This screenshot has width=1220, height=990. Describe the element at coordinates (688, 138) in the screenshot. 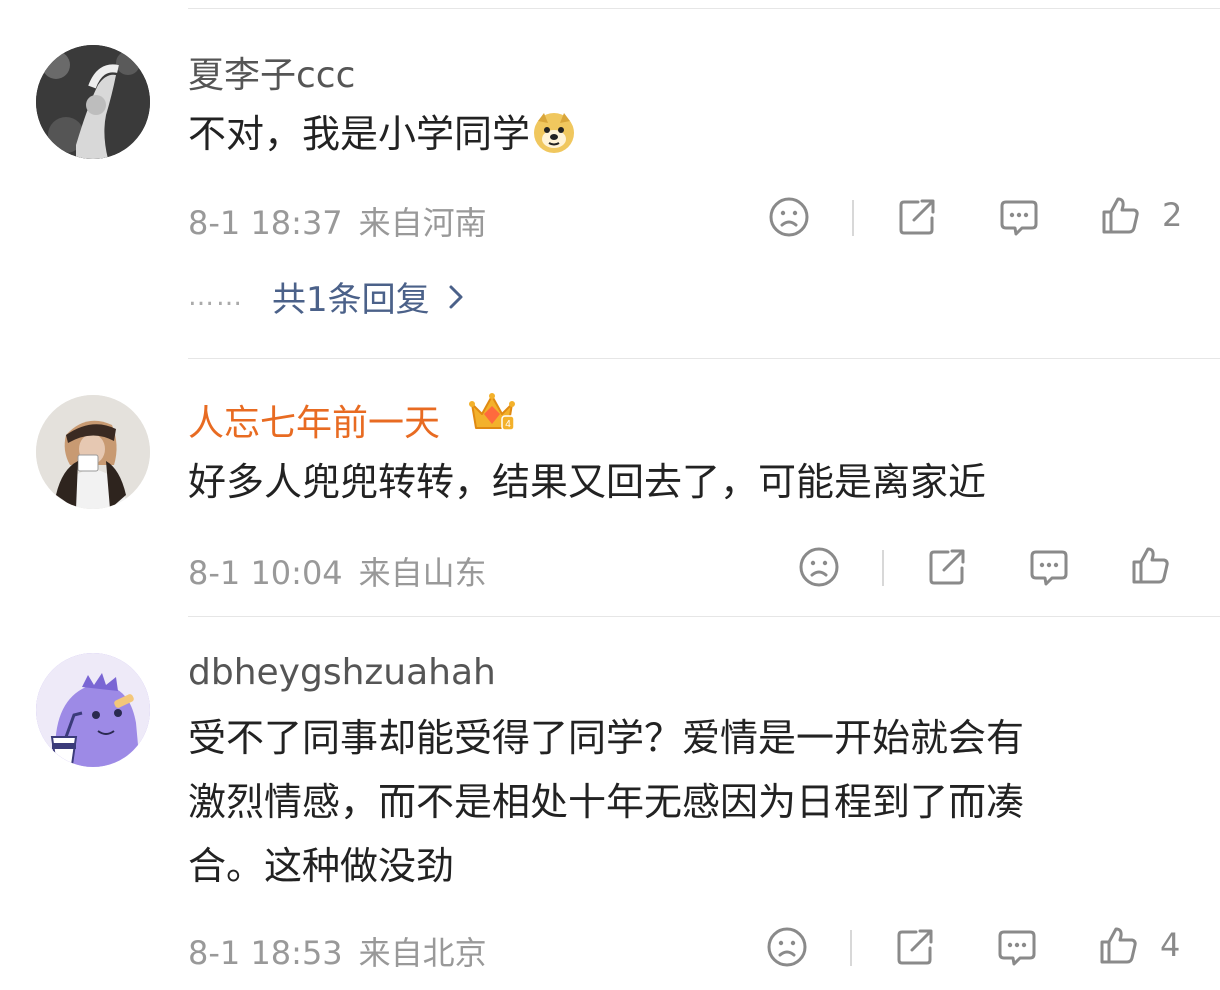

I see `comment-text: 不对，我是小学同学` at that location.